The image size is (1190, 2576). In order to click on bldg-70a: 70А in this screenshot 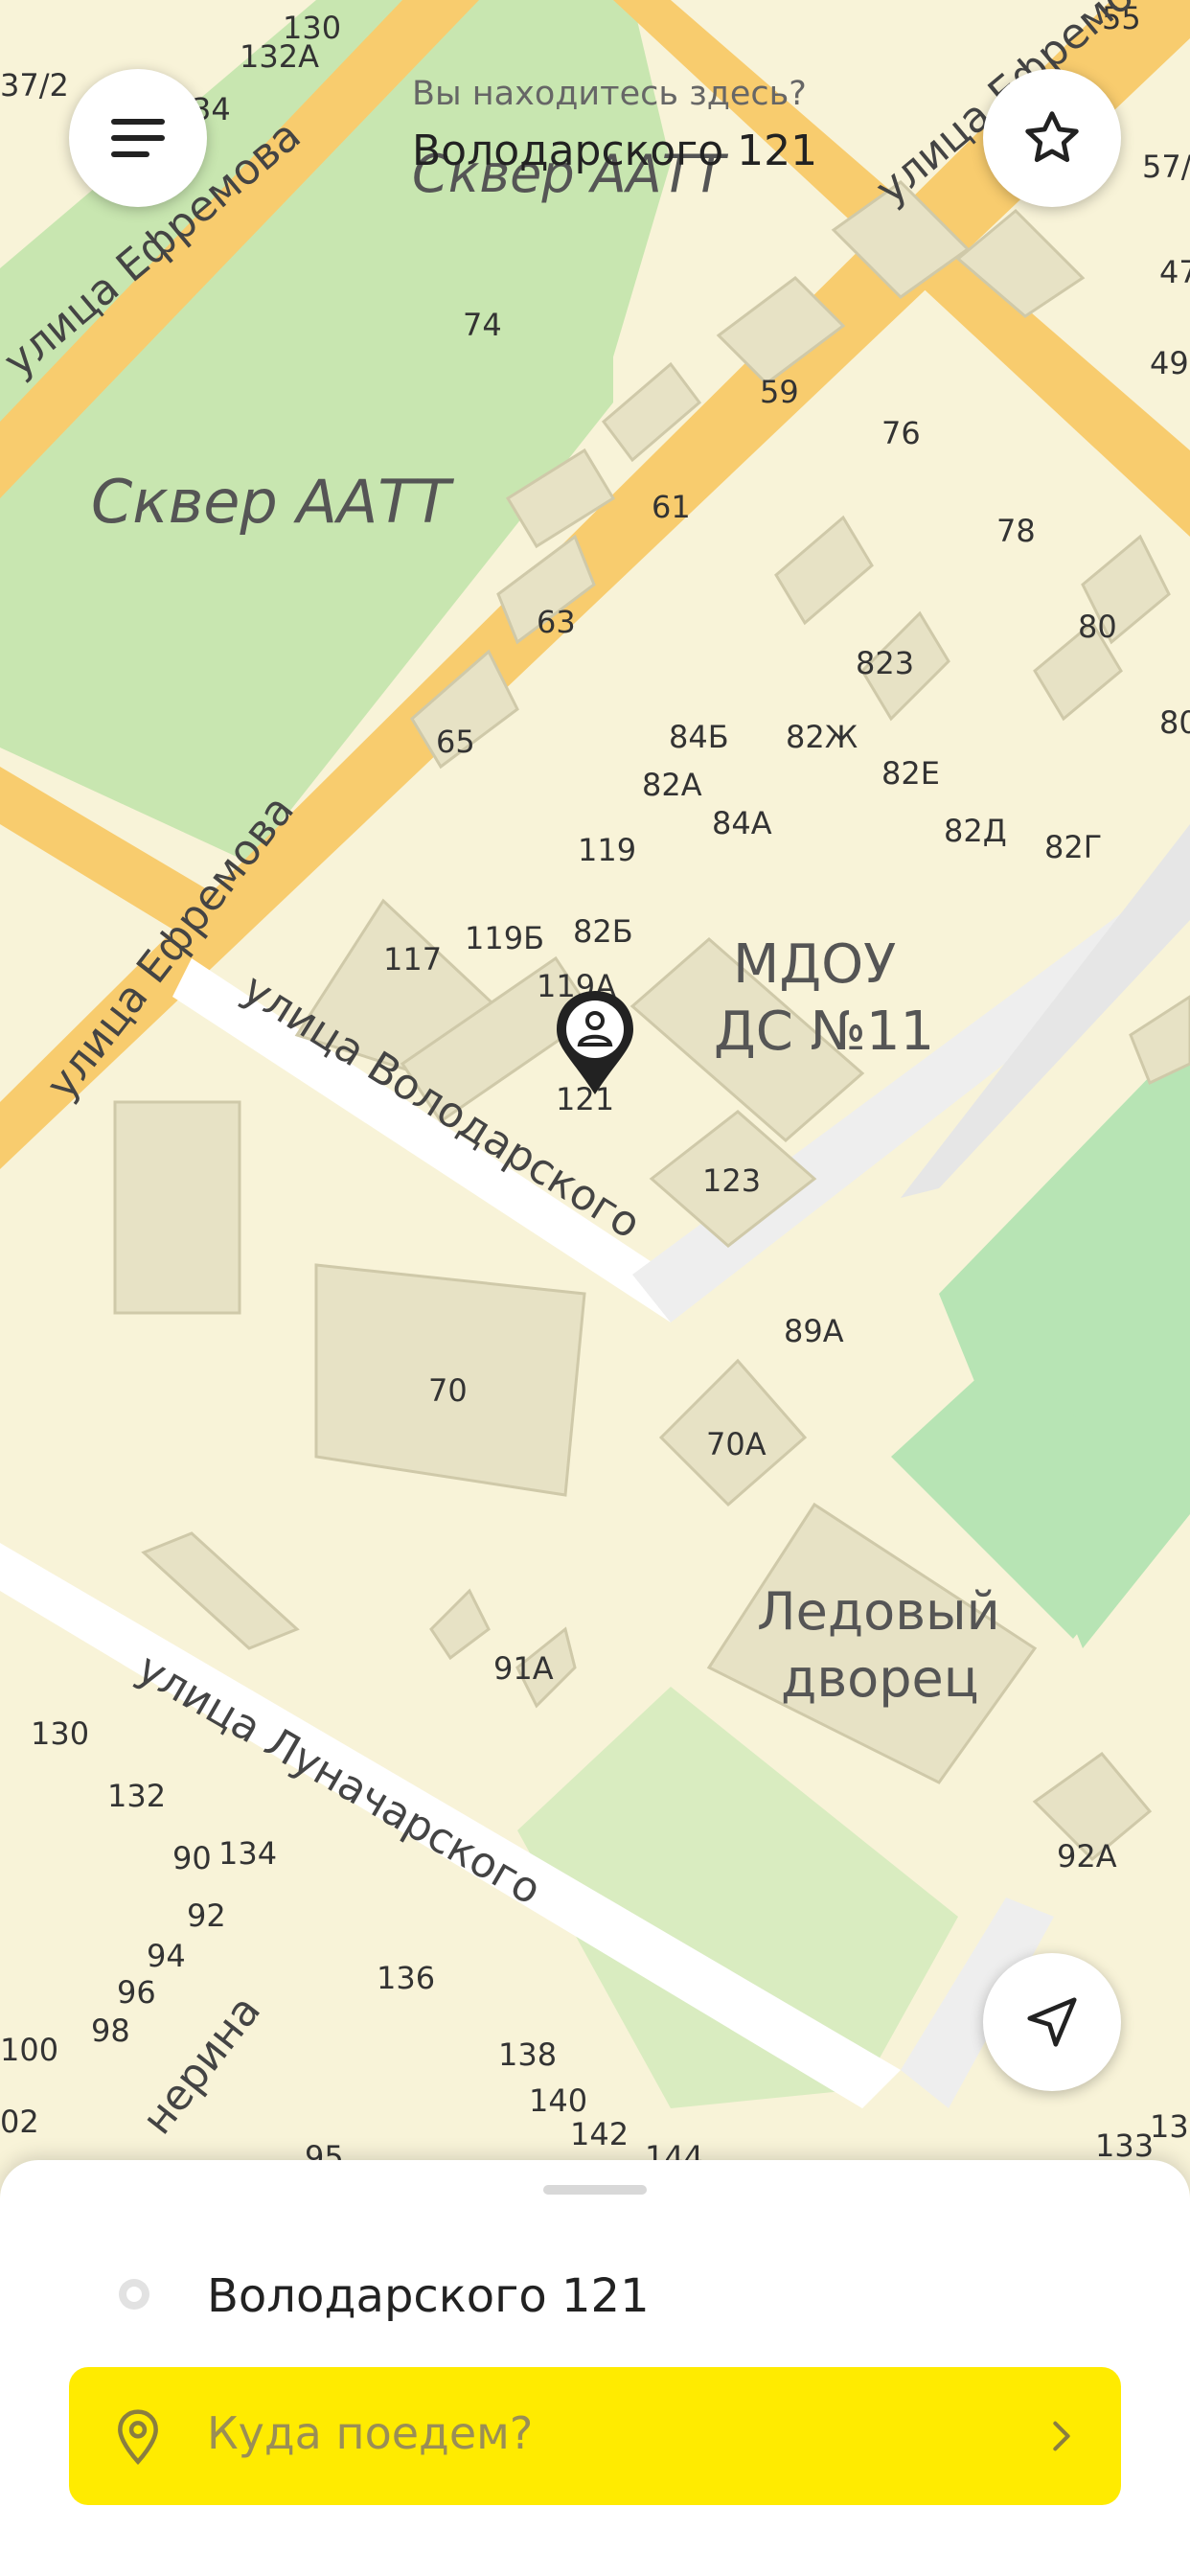, I will do `click(736, 1444)`.